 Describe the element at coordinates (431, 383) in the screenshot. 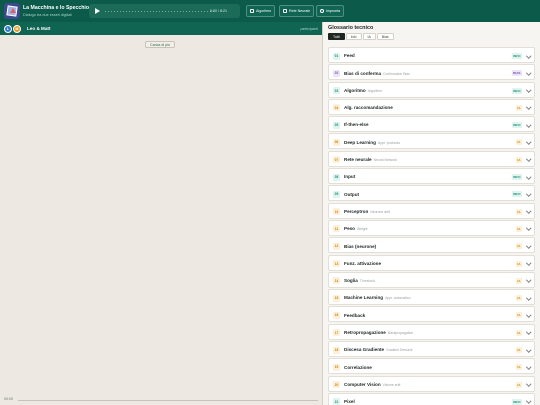

I see `glossary-item: 20 Computer Vision Visione artif. IA` at that location.